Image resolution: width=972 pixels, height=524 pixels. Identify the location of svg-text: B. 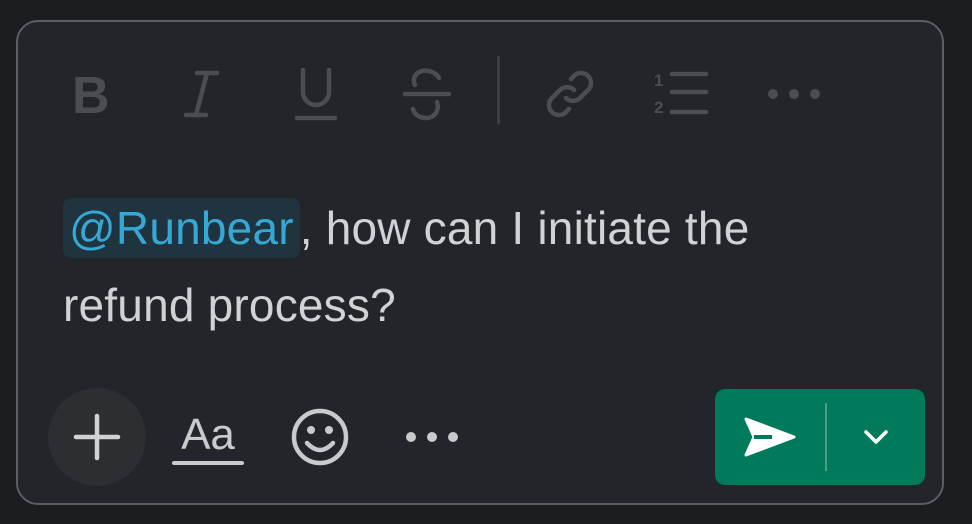
(91, 94).